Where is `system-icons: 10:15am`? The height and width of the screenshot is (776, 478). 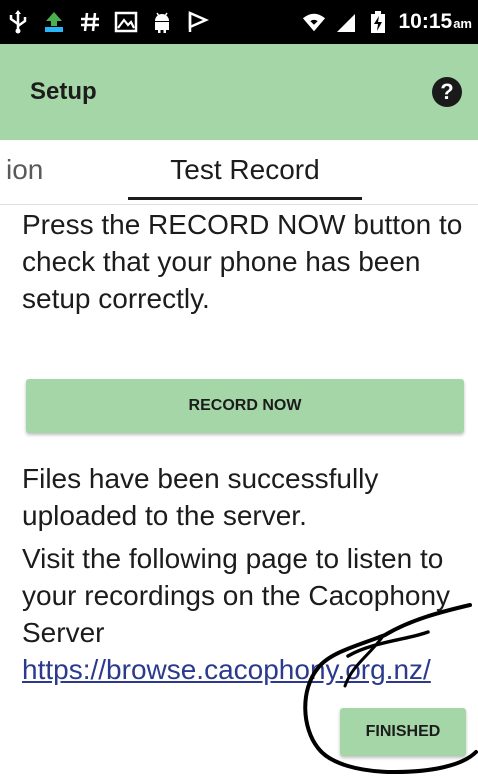
system-icons: 10:15am is located at coordinates (390, 22).